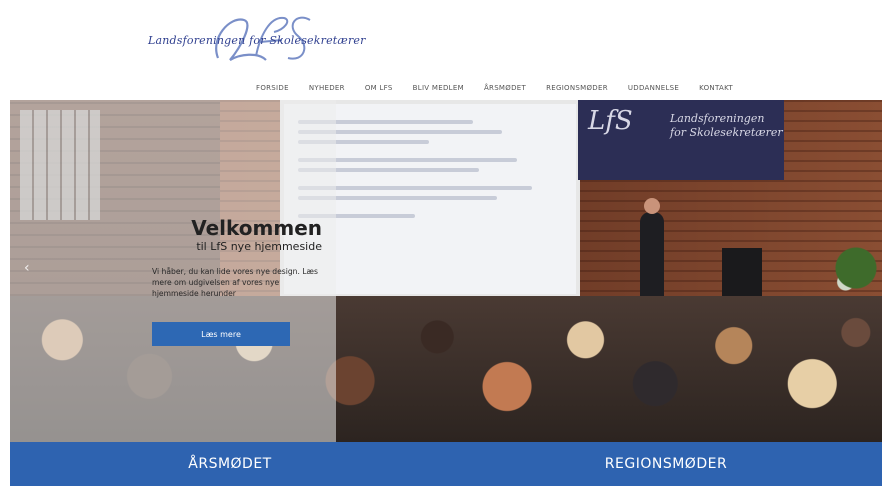 The width and height of the screenshot is (882, 486). I want to click on nav-item-om-lfs: OM LFS, so click(379, 88).